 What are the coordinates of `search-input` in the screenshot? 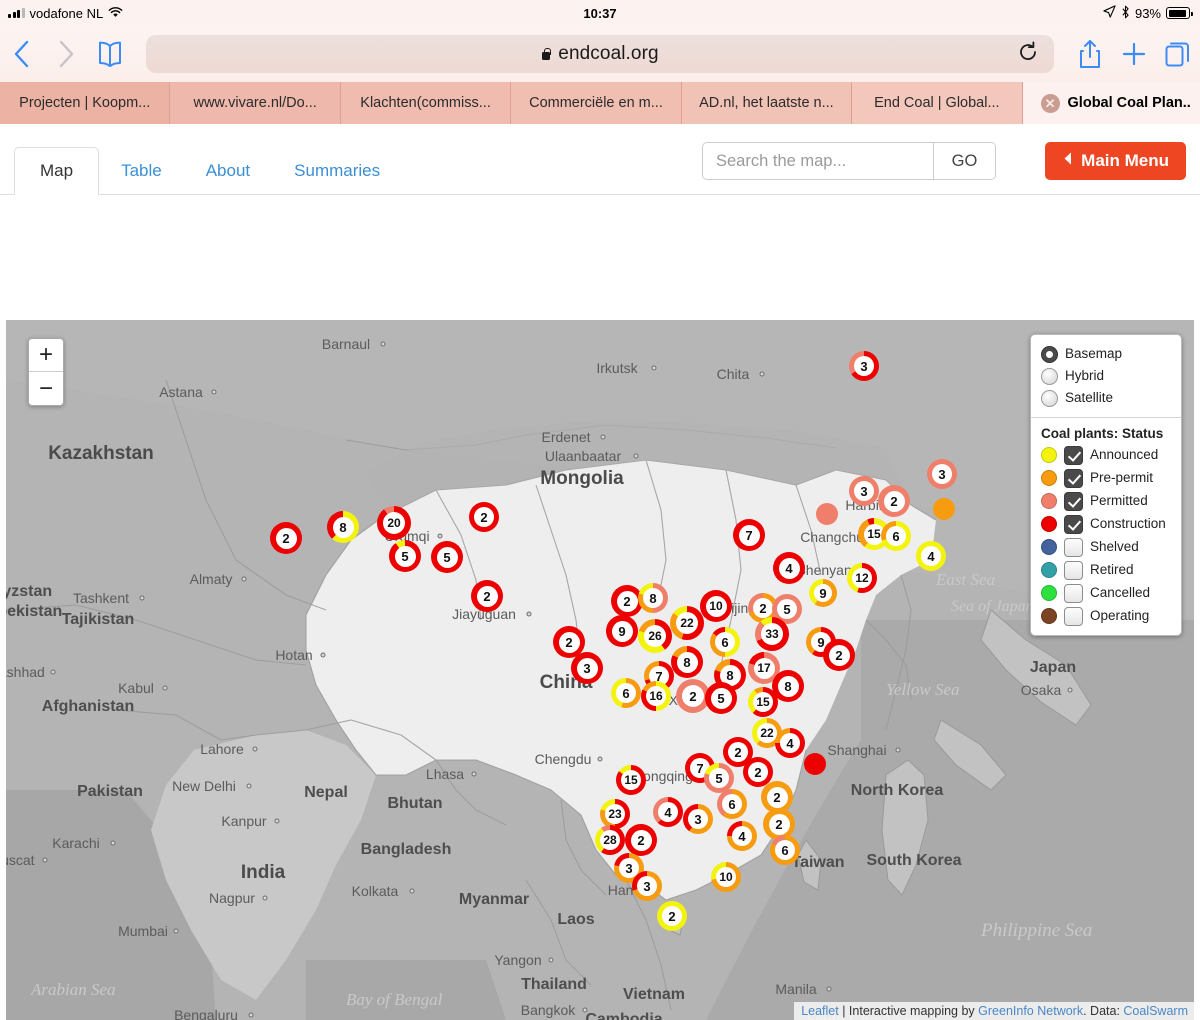 It's located at (818, 161).